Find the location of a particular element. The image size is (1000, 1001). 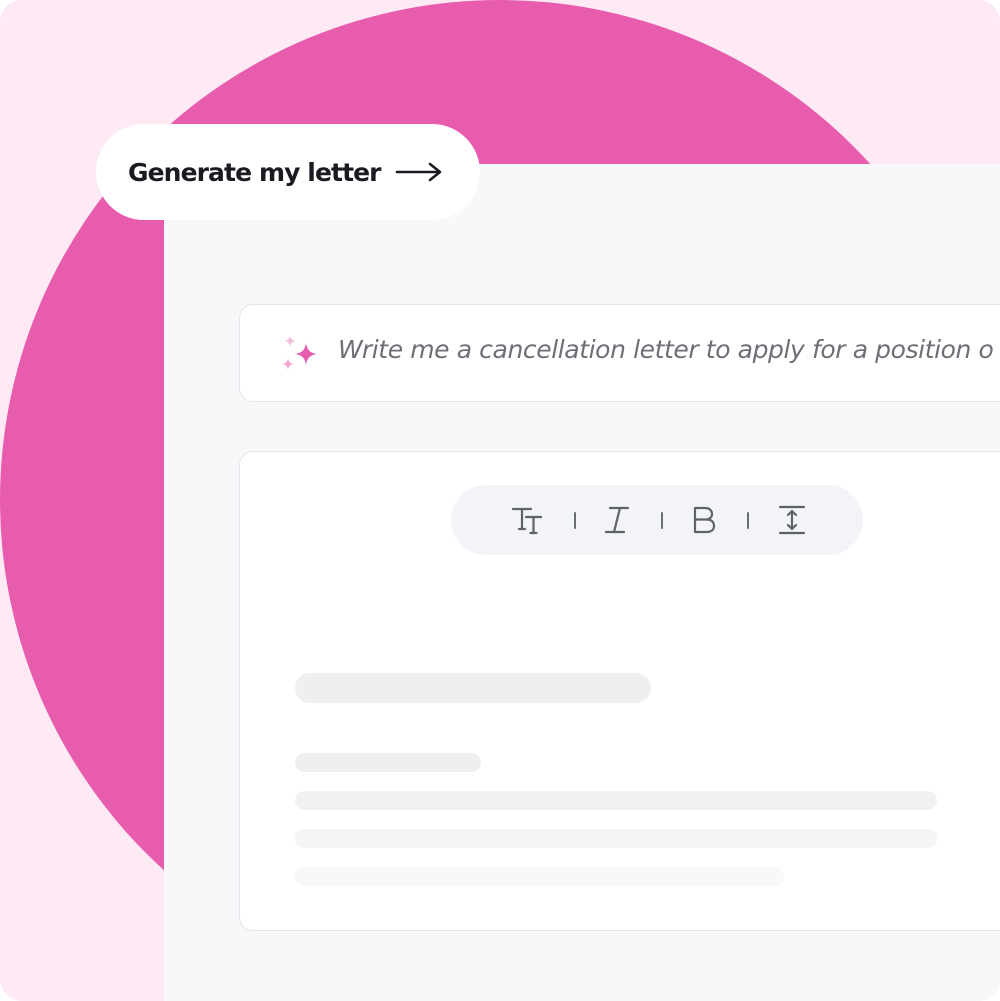

arrow-right-icon is located at coordinates (419, 172).